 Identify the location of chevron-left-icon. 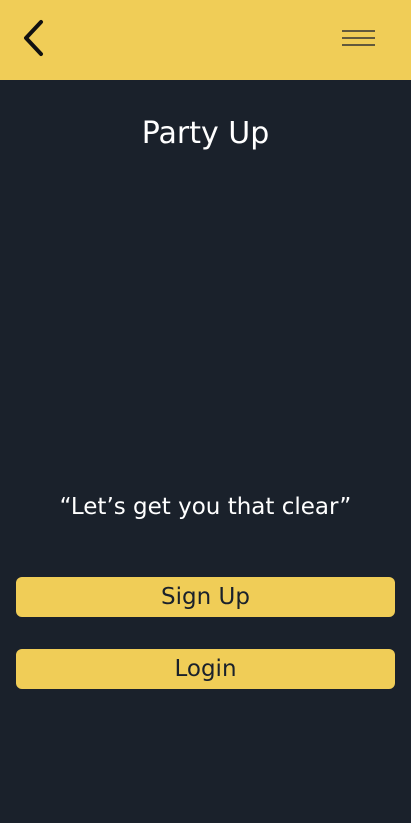
(33, 38).